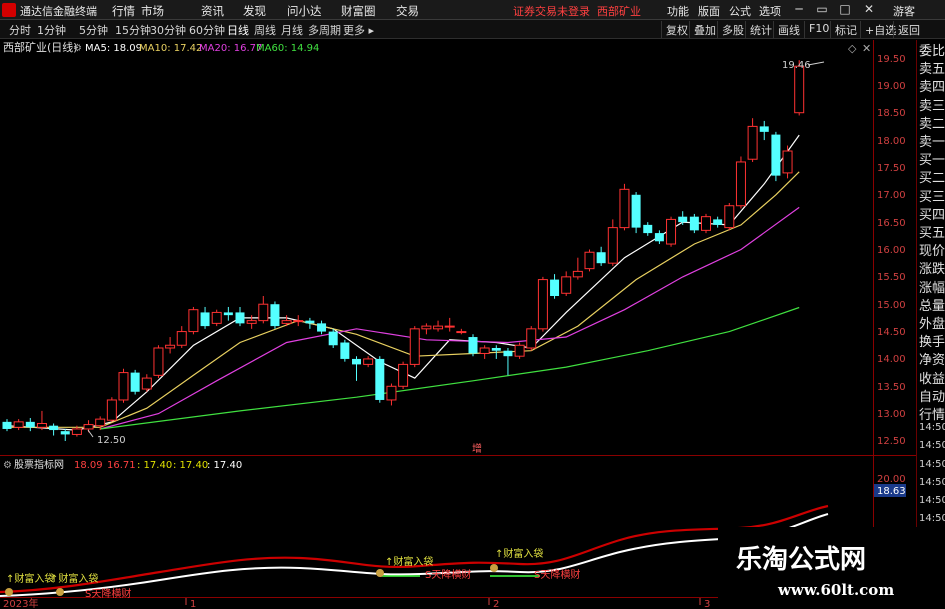 Image resolution: width=945 pixels, height=609 pixels. Describe the element at coordinates (40, 47) in the screenshot. I see `main-chart-title: 西部矿业(日线)` at that location.